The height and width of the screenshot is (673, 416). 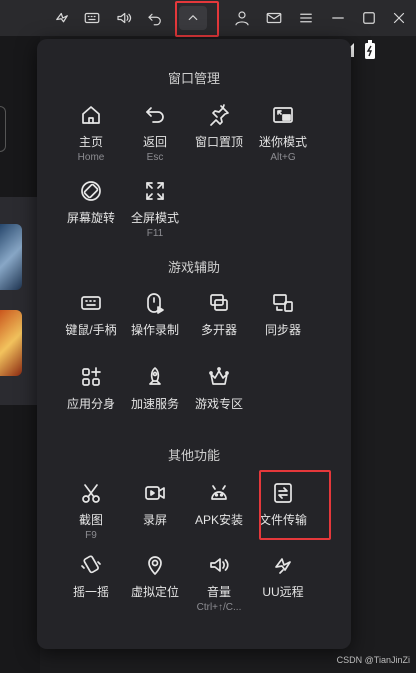 What do you see at coordinates (283, 566) in the screenshot?
I see `uu-remote-icon` at bounding box center [283, 566].